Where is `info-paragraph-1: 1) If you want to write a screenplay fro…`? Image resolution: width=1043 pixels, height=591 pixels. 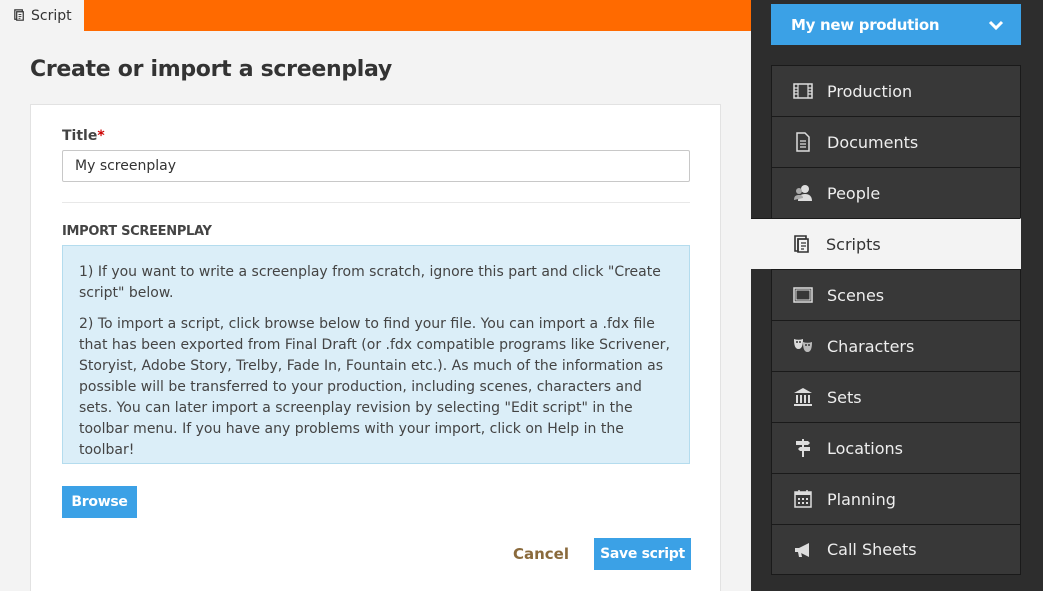 info-paragraph-1: 1) If you want to write a screenplay fro… is located at coordinates (370, 282).